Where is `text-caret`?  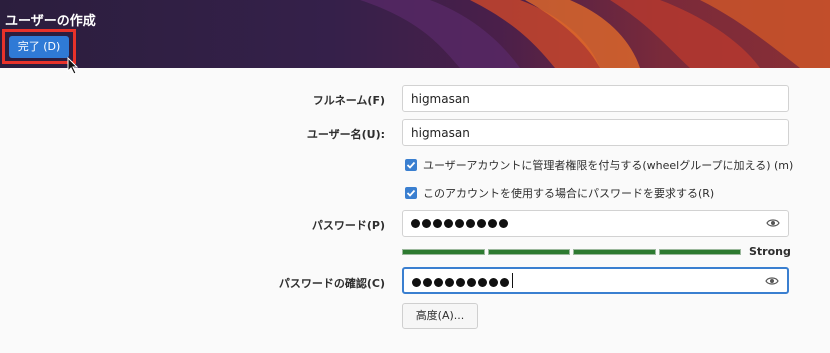
text-caret is located at coordinates (512, 280).